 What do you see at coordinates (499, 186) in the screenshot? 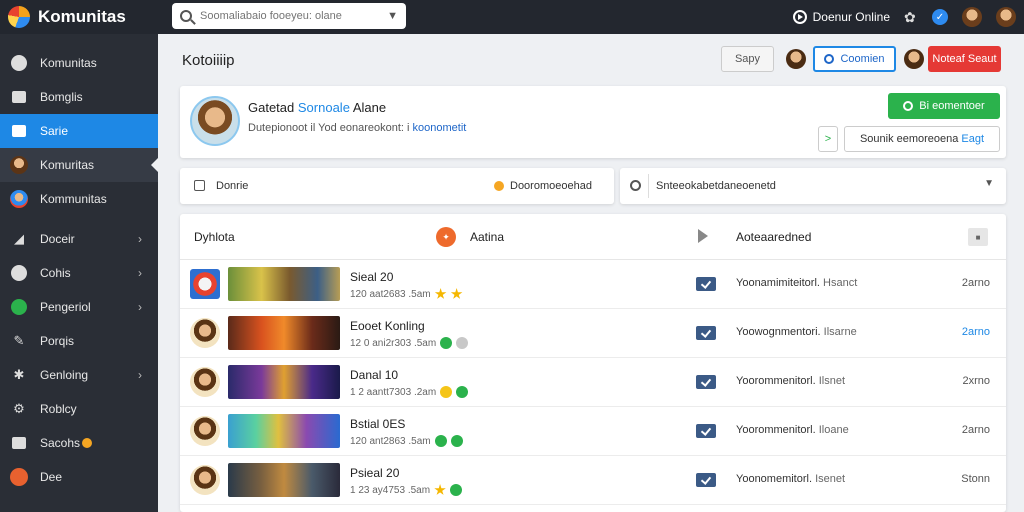
I see `orange-dot-icon` at bounding box center [499, 186].